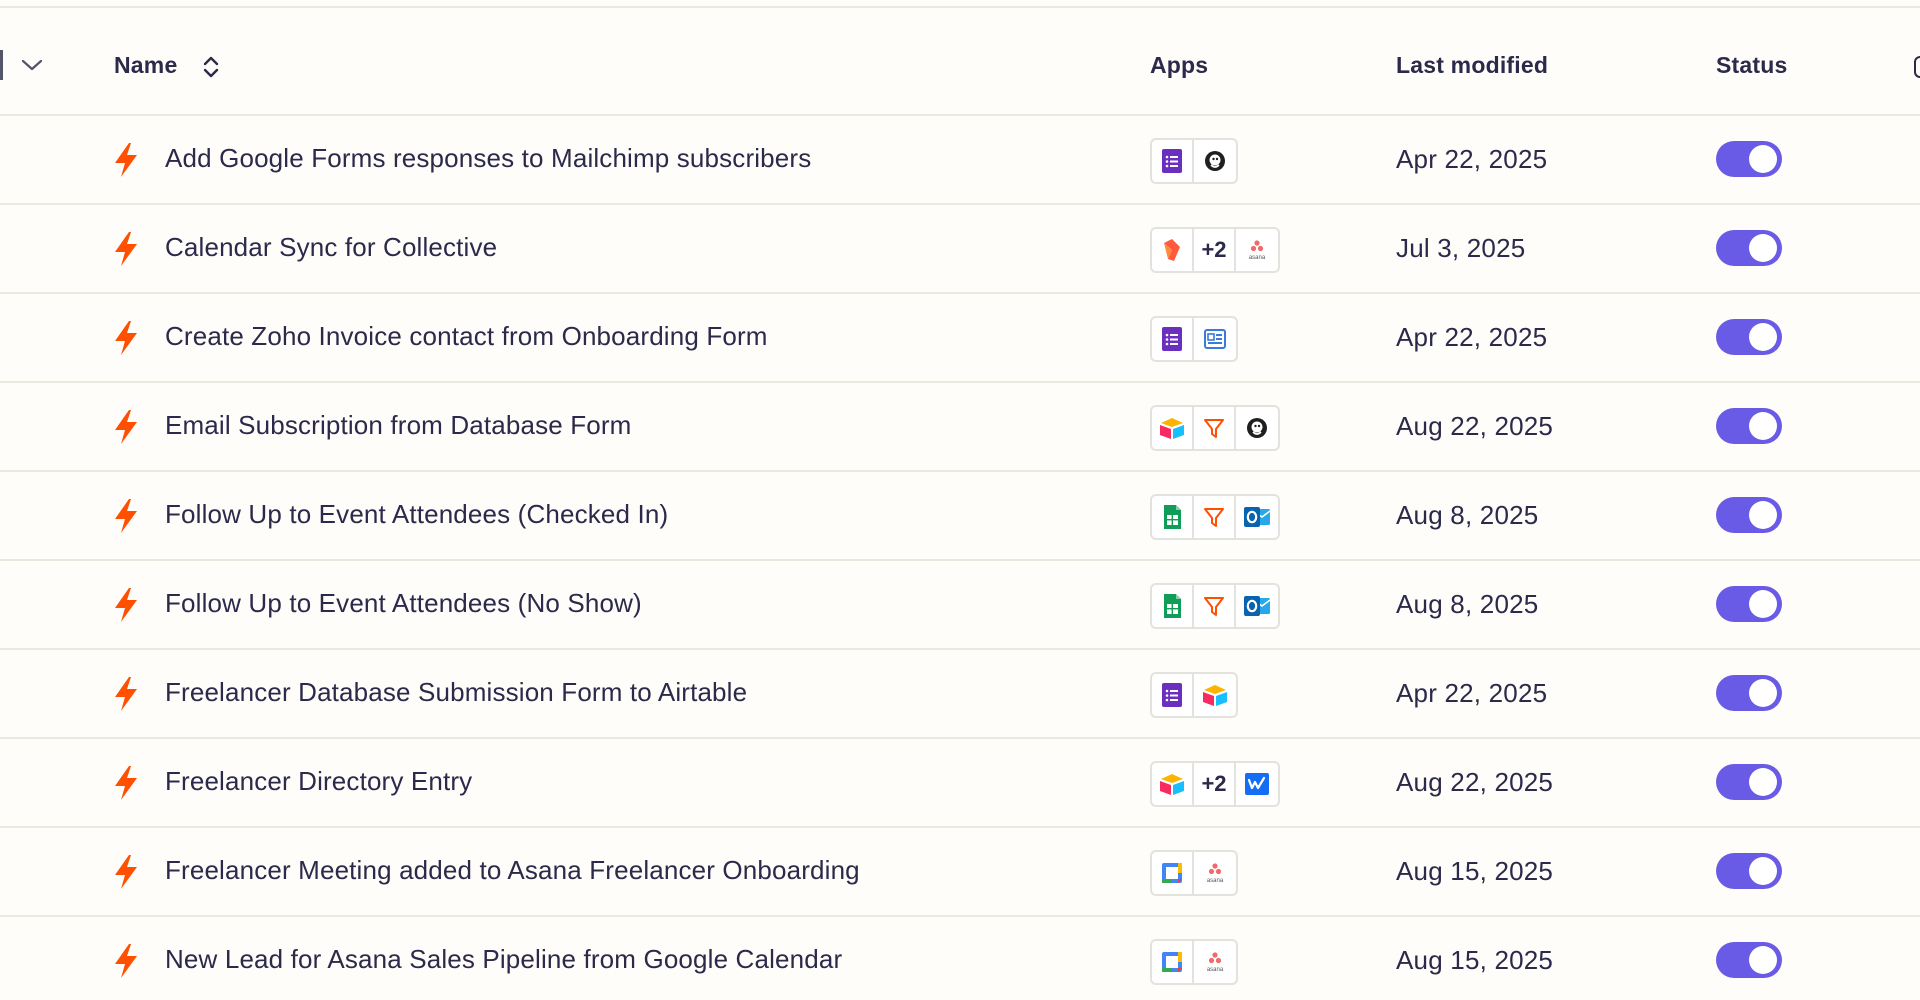 This screenshot has width=1920, height=1000. I want to click on column-header-last-modified: Last modified, so click(1472, 65).